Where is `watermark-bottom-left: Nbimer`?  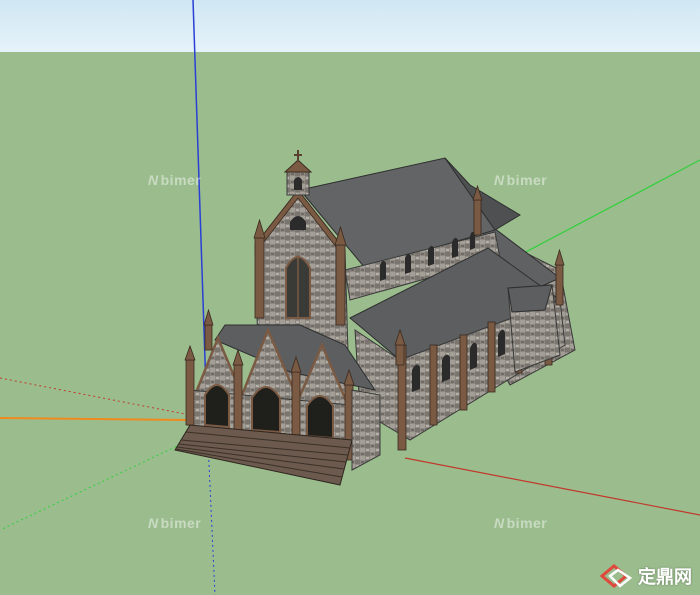
watermark-bottom-left: Nbimer is located at coordinates (175, 523).